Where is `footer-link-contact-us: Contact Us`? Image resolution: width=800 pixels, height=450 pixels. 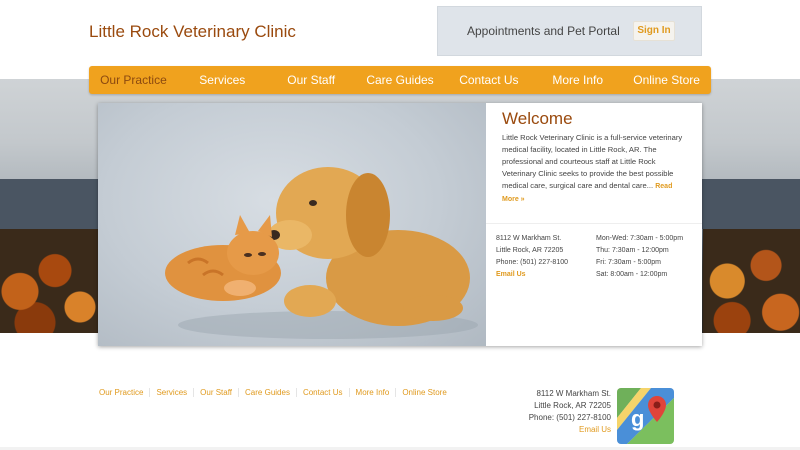 footer-link-contact-us: Contact Us is located at coordinates (323, 392).